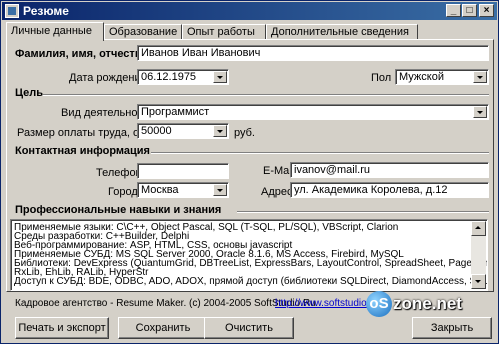 The width and height of the screenshot is (499, 344). What do you see at coordinates (82, 151) in the screenshot?
I see `contacts-section-title: Контактная информация` at bounding box center [82, 151].